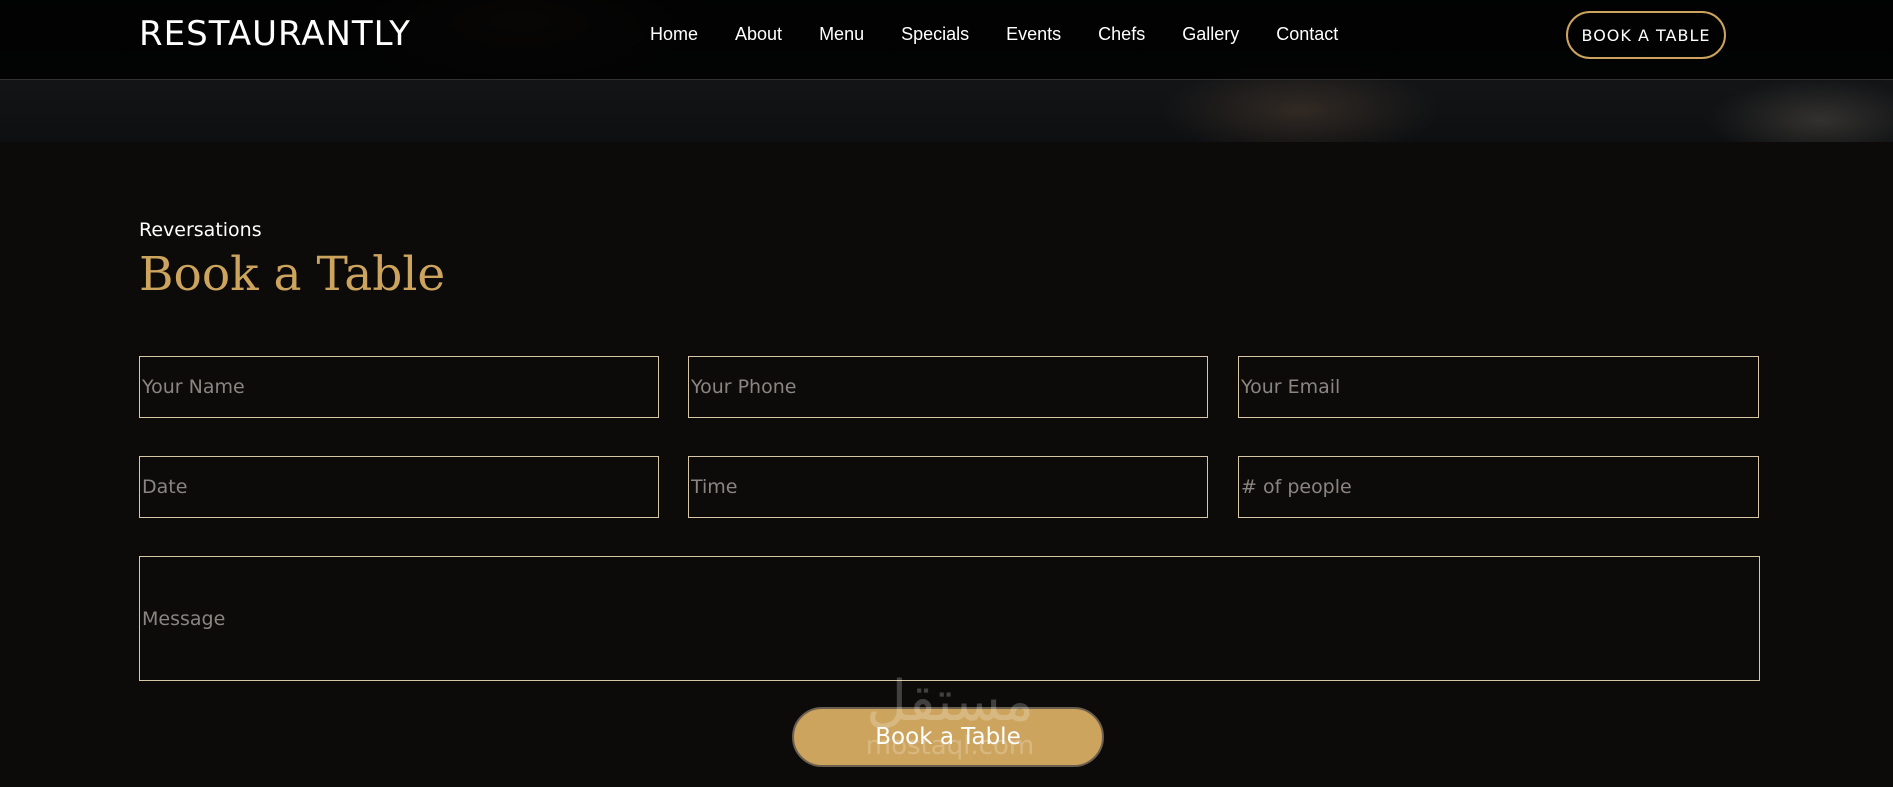  Describe the element at coordinates (841, 34) in the screenshot. I see `nav-menu: Menu` at that location.